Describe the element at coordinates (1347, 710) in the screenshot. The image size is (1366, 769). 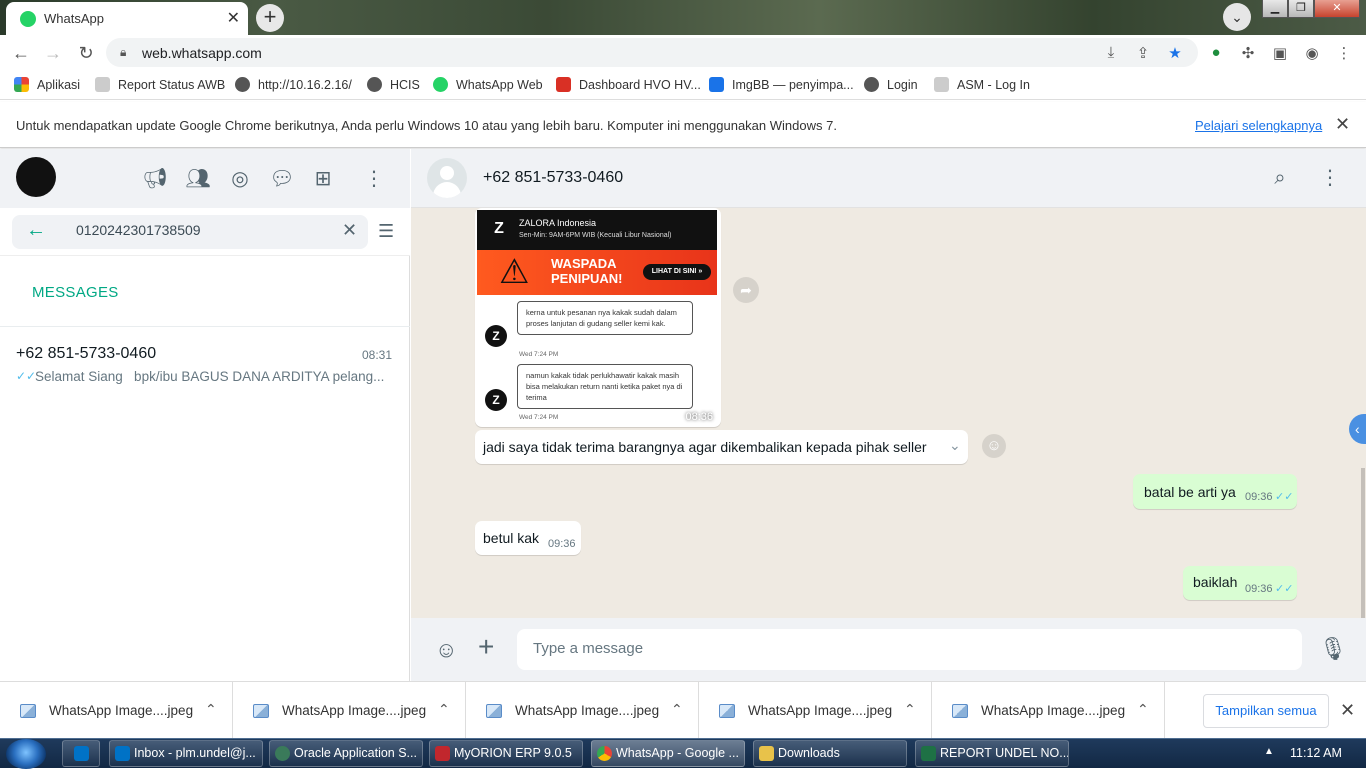
I see `close-downloads-icon: ✕` at that location.